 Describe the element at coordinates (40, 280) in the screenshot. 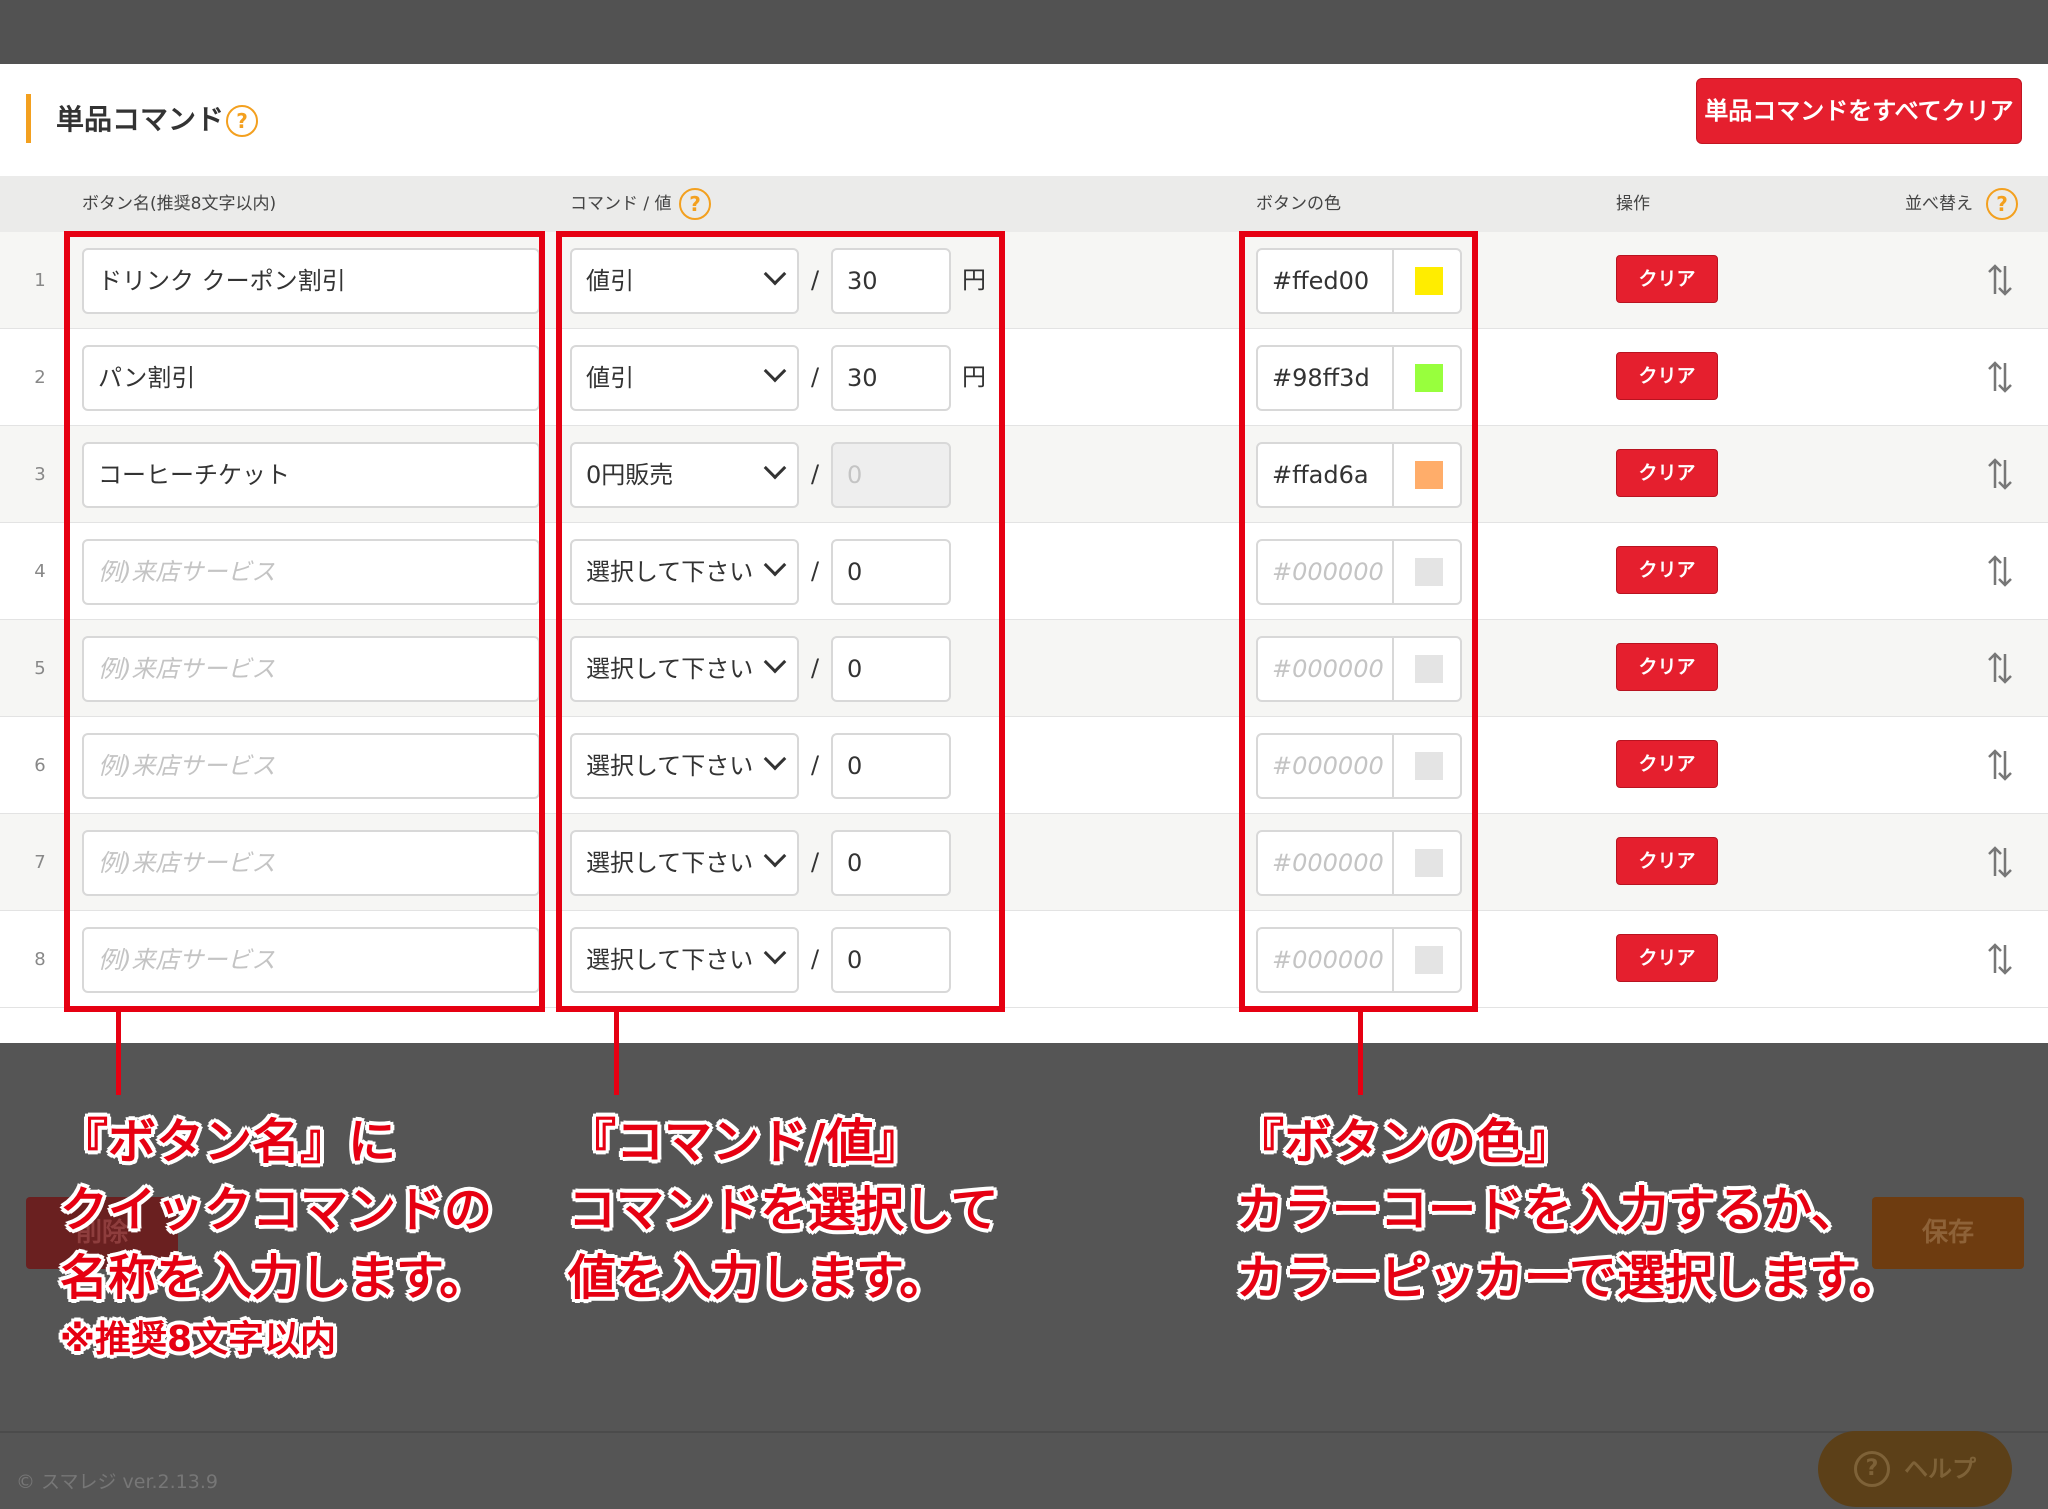

I see `row-number: 1` at that location.